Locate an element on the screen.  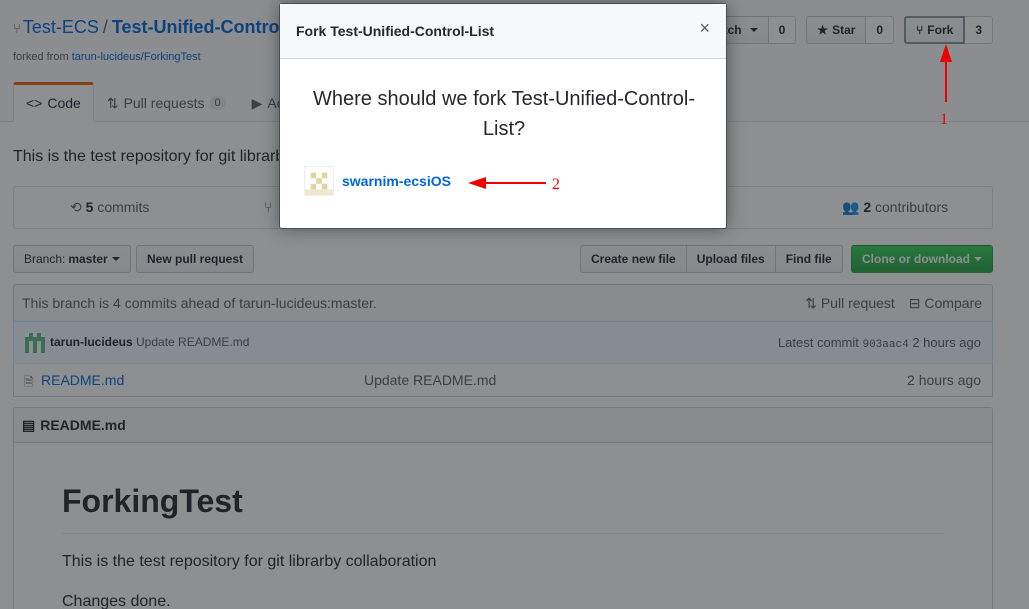
fork-target-name: swarnim-ecsiOS is located at coordinates (396, 181).